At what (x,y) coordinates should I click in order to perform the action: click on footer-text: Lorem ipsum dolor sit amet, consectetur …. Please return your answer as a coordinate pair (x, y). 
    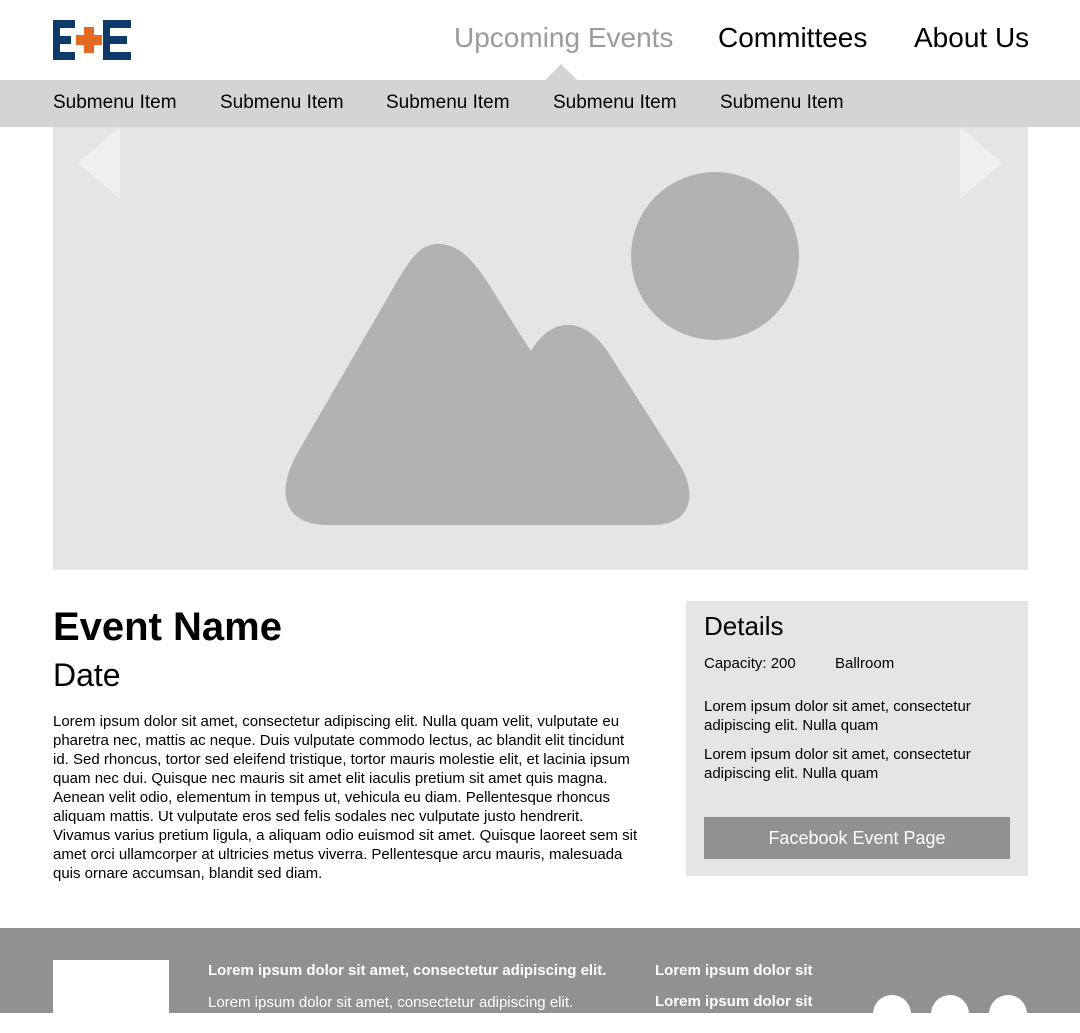
    Looking at the image, I should click on (391, 1002).